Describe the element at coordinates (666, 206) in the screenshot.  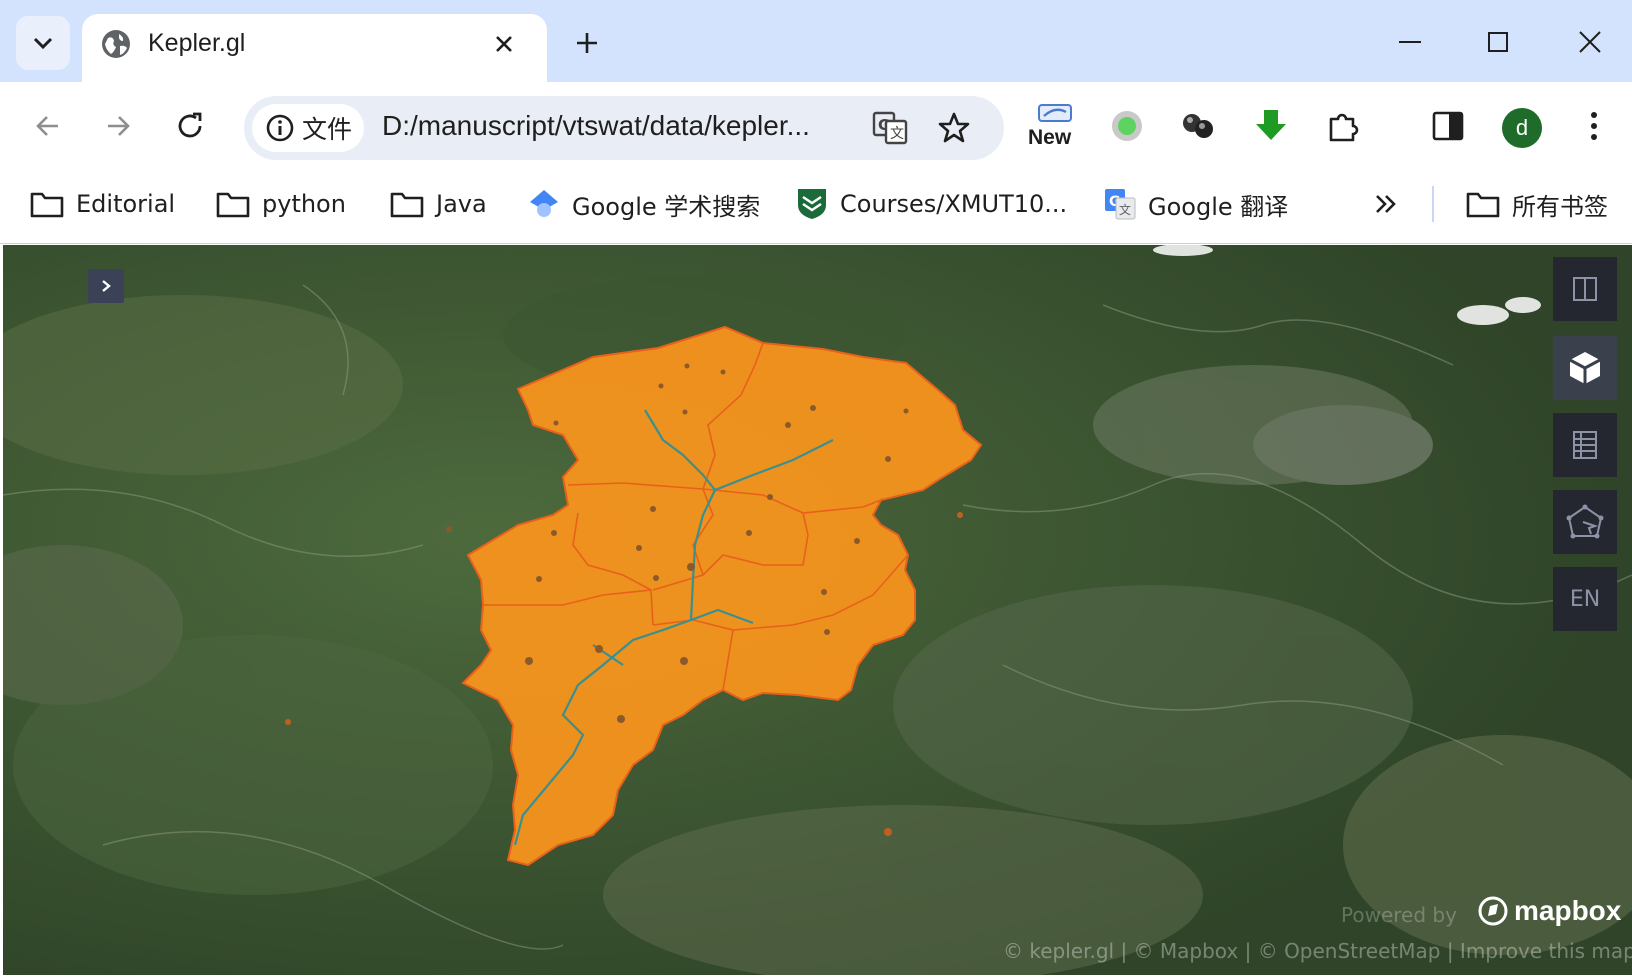
I see `bookmark-label: Google 学术搜索` at that location.